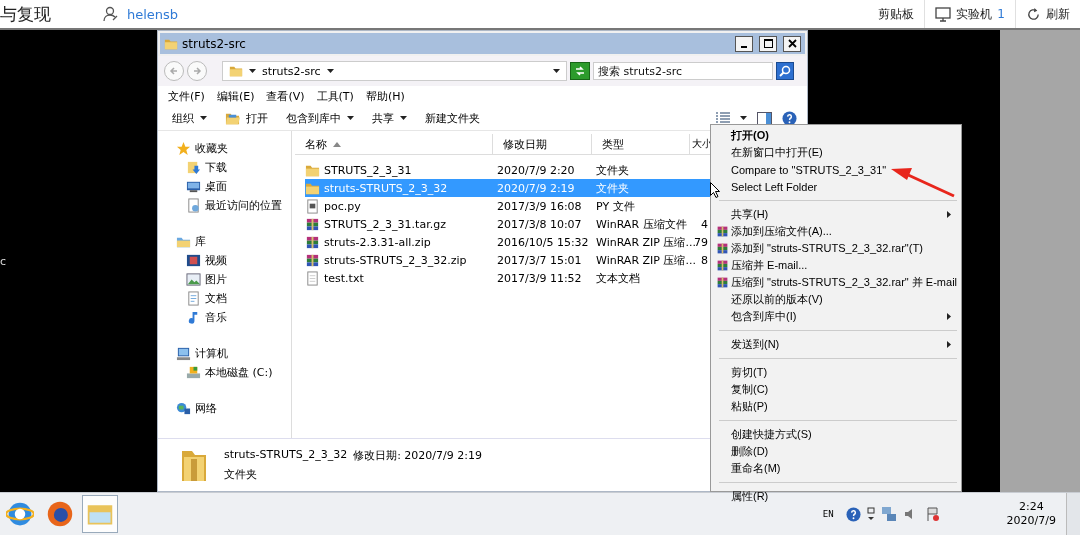 The height and width of the screenshot is (535, 1080). I want to click on menu-item: 压缩到 "struts-STRUTS_2_3_32.rar" 并 E-mail, so click(836, 282).